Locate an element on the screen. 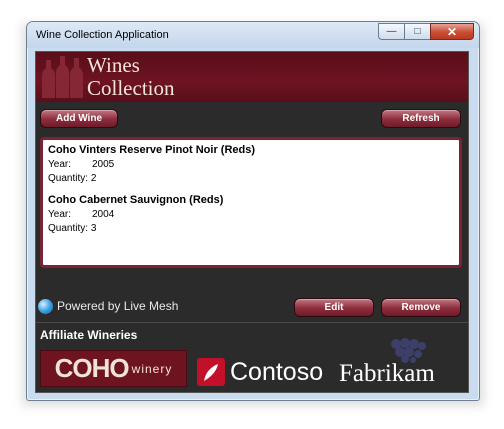 The height and width of the screenshot is (429, 504). live-mesh-icon is located at coordinates (45, 306).